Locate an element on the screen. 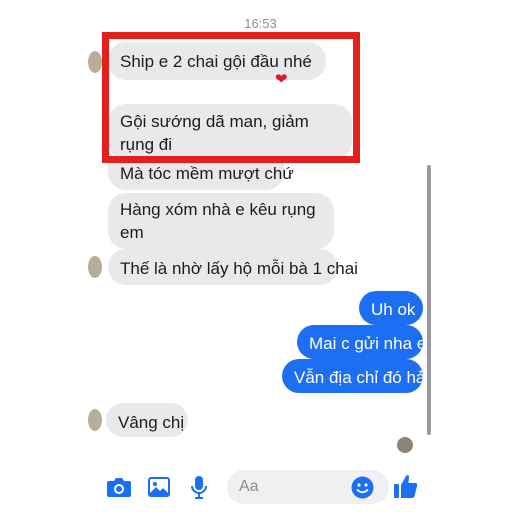 The image size is (521, 521). message-incoming: Hàng xóm nhà e kêu rụng em giới thiệu is located at coordinates (221, 229).